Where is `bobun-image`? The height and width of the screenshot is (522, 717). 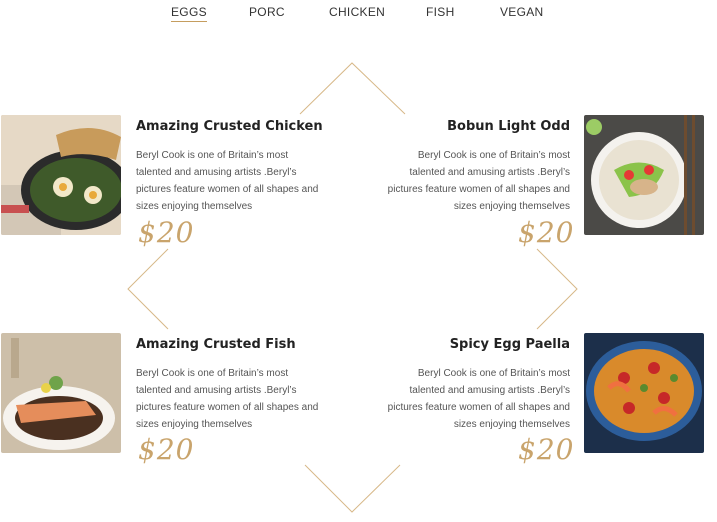 bobun-image is located at coordinates (644, 175).